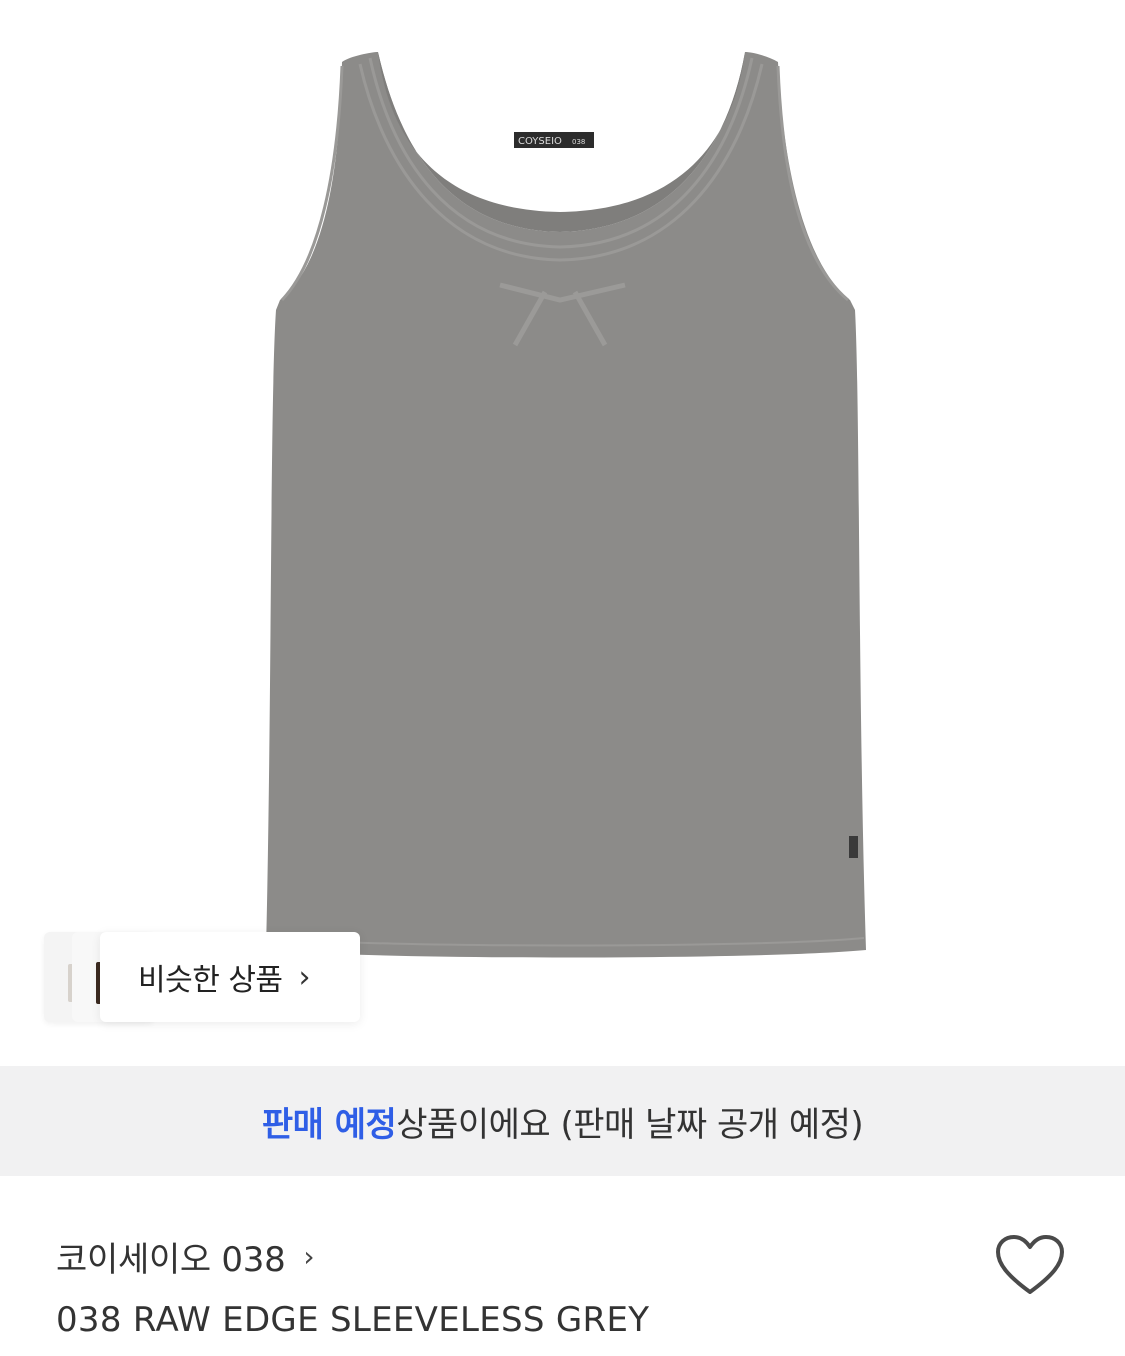 Image resolution: width=1125 pixels, height=1356 pixels. I want to click on product-title: 038 RAW EDGE SLEEVELESS GREY, so click(353, 1320).